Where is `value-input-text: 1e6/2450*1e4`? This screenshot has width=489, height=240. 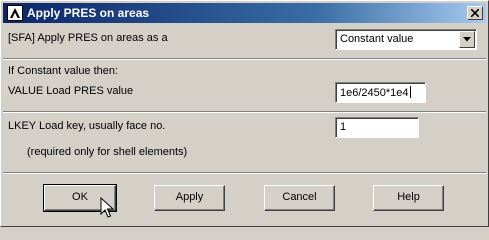
value-input-text: 1e6/2450*1e4 is located at coordinates (374, 93).